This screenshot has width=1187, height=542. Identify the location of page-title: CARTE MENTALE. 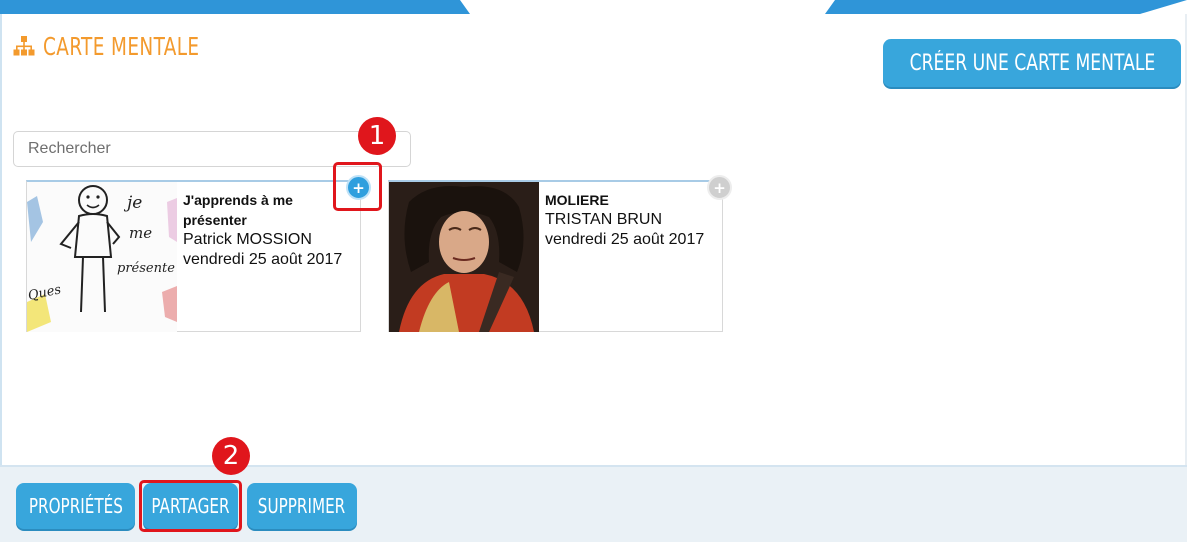
(123, 46).